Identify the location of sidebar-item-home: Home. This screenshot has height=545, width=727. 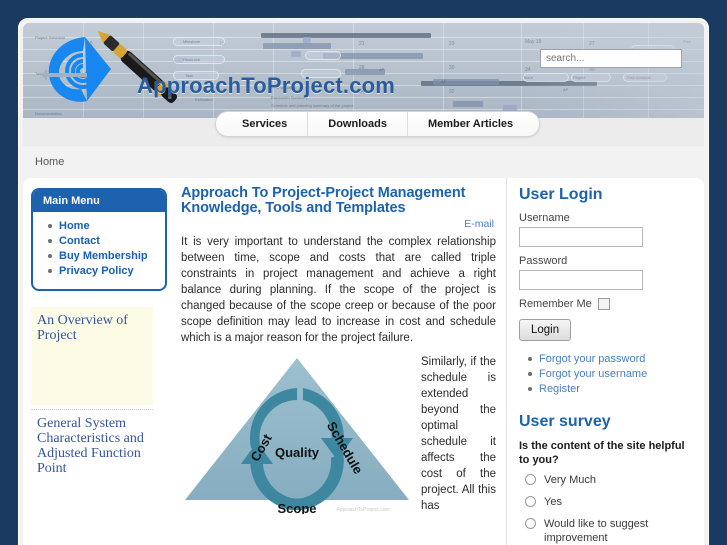
(74, 226).